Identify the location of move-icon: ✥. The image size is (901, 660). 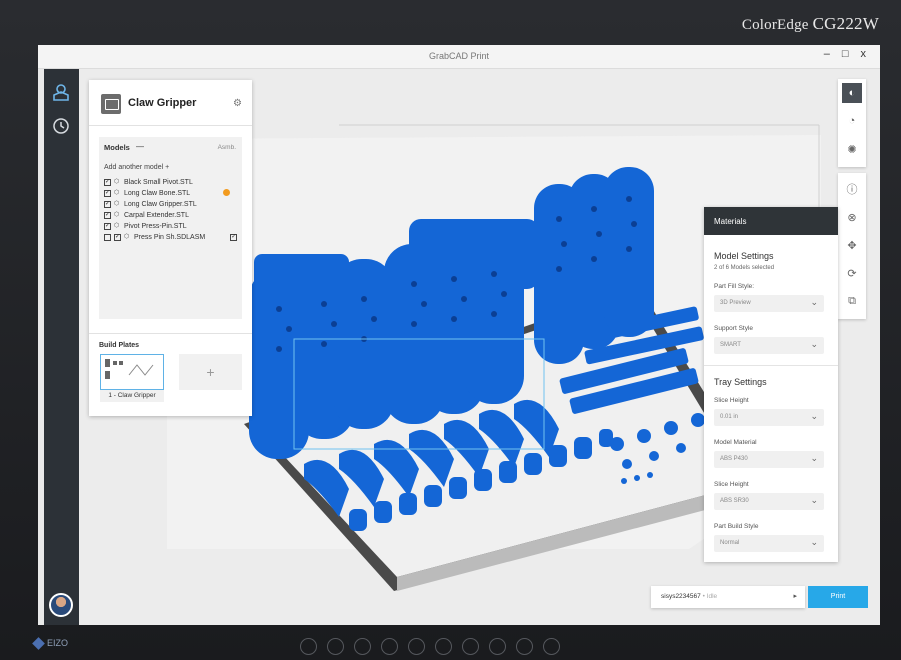
(852, 245).